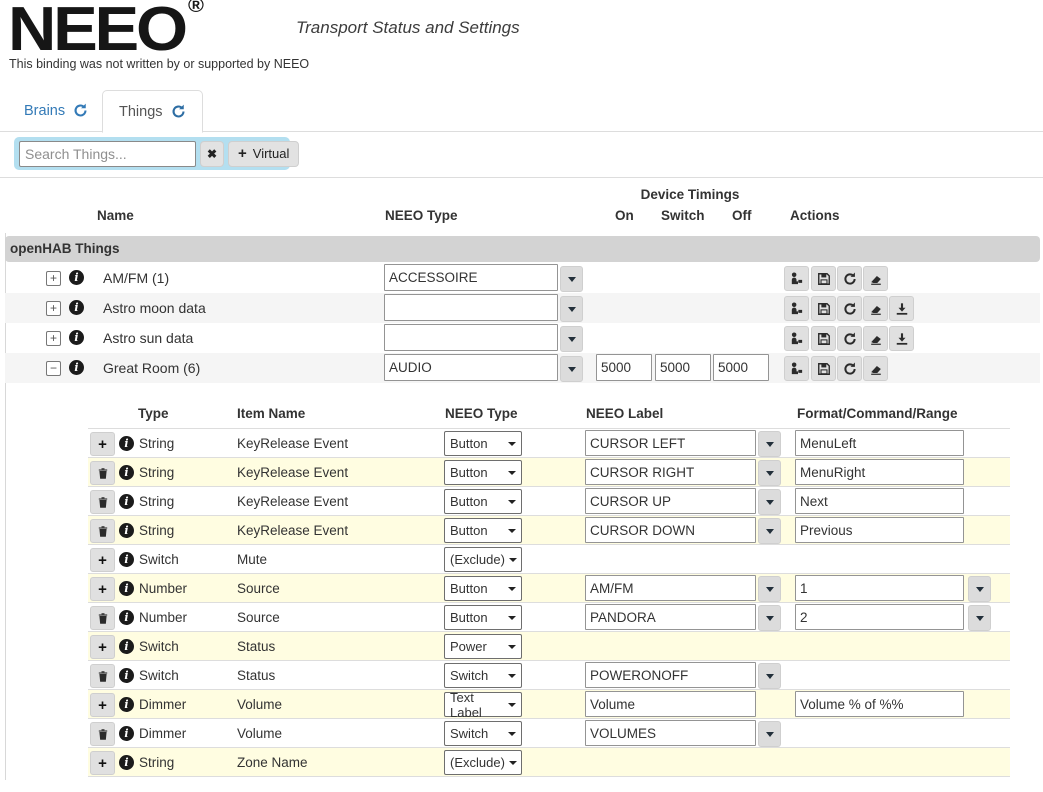  Describe the element at coordinates (212, 153) in the screenshot. I see `clear-search-button: ✖` at that location.